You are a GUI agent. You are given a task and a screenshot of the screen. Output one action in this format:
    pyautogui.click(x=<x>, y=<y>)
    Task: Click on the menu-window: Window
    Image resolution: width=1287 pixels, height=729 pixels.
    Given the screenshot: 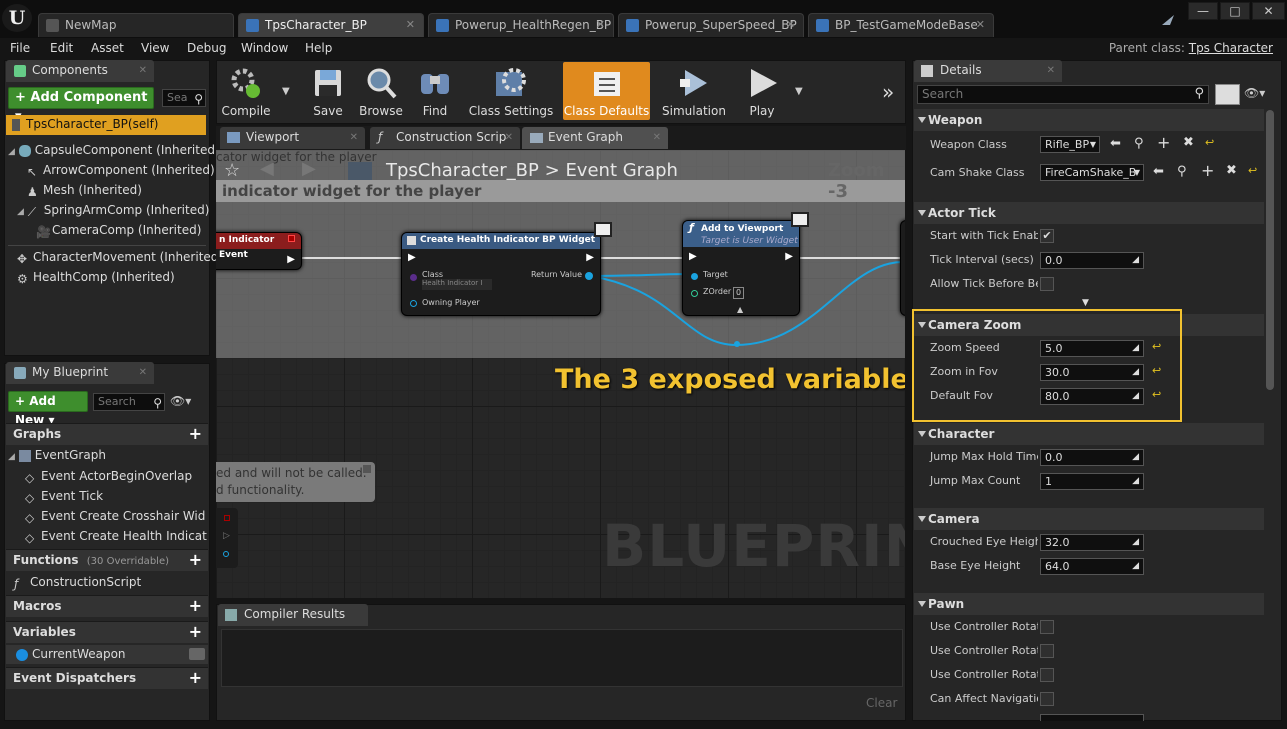 What is the action you would take?
    pyautogui.click(x=264, y=48)
    